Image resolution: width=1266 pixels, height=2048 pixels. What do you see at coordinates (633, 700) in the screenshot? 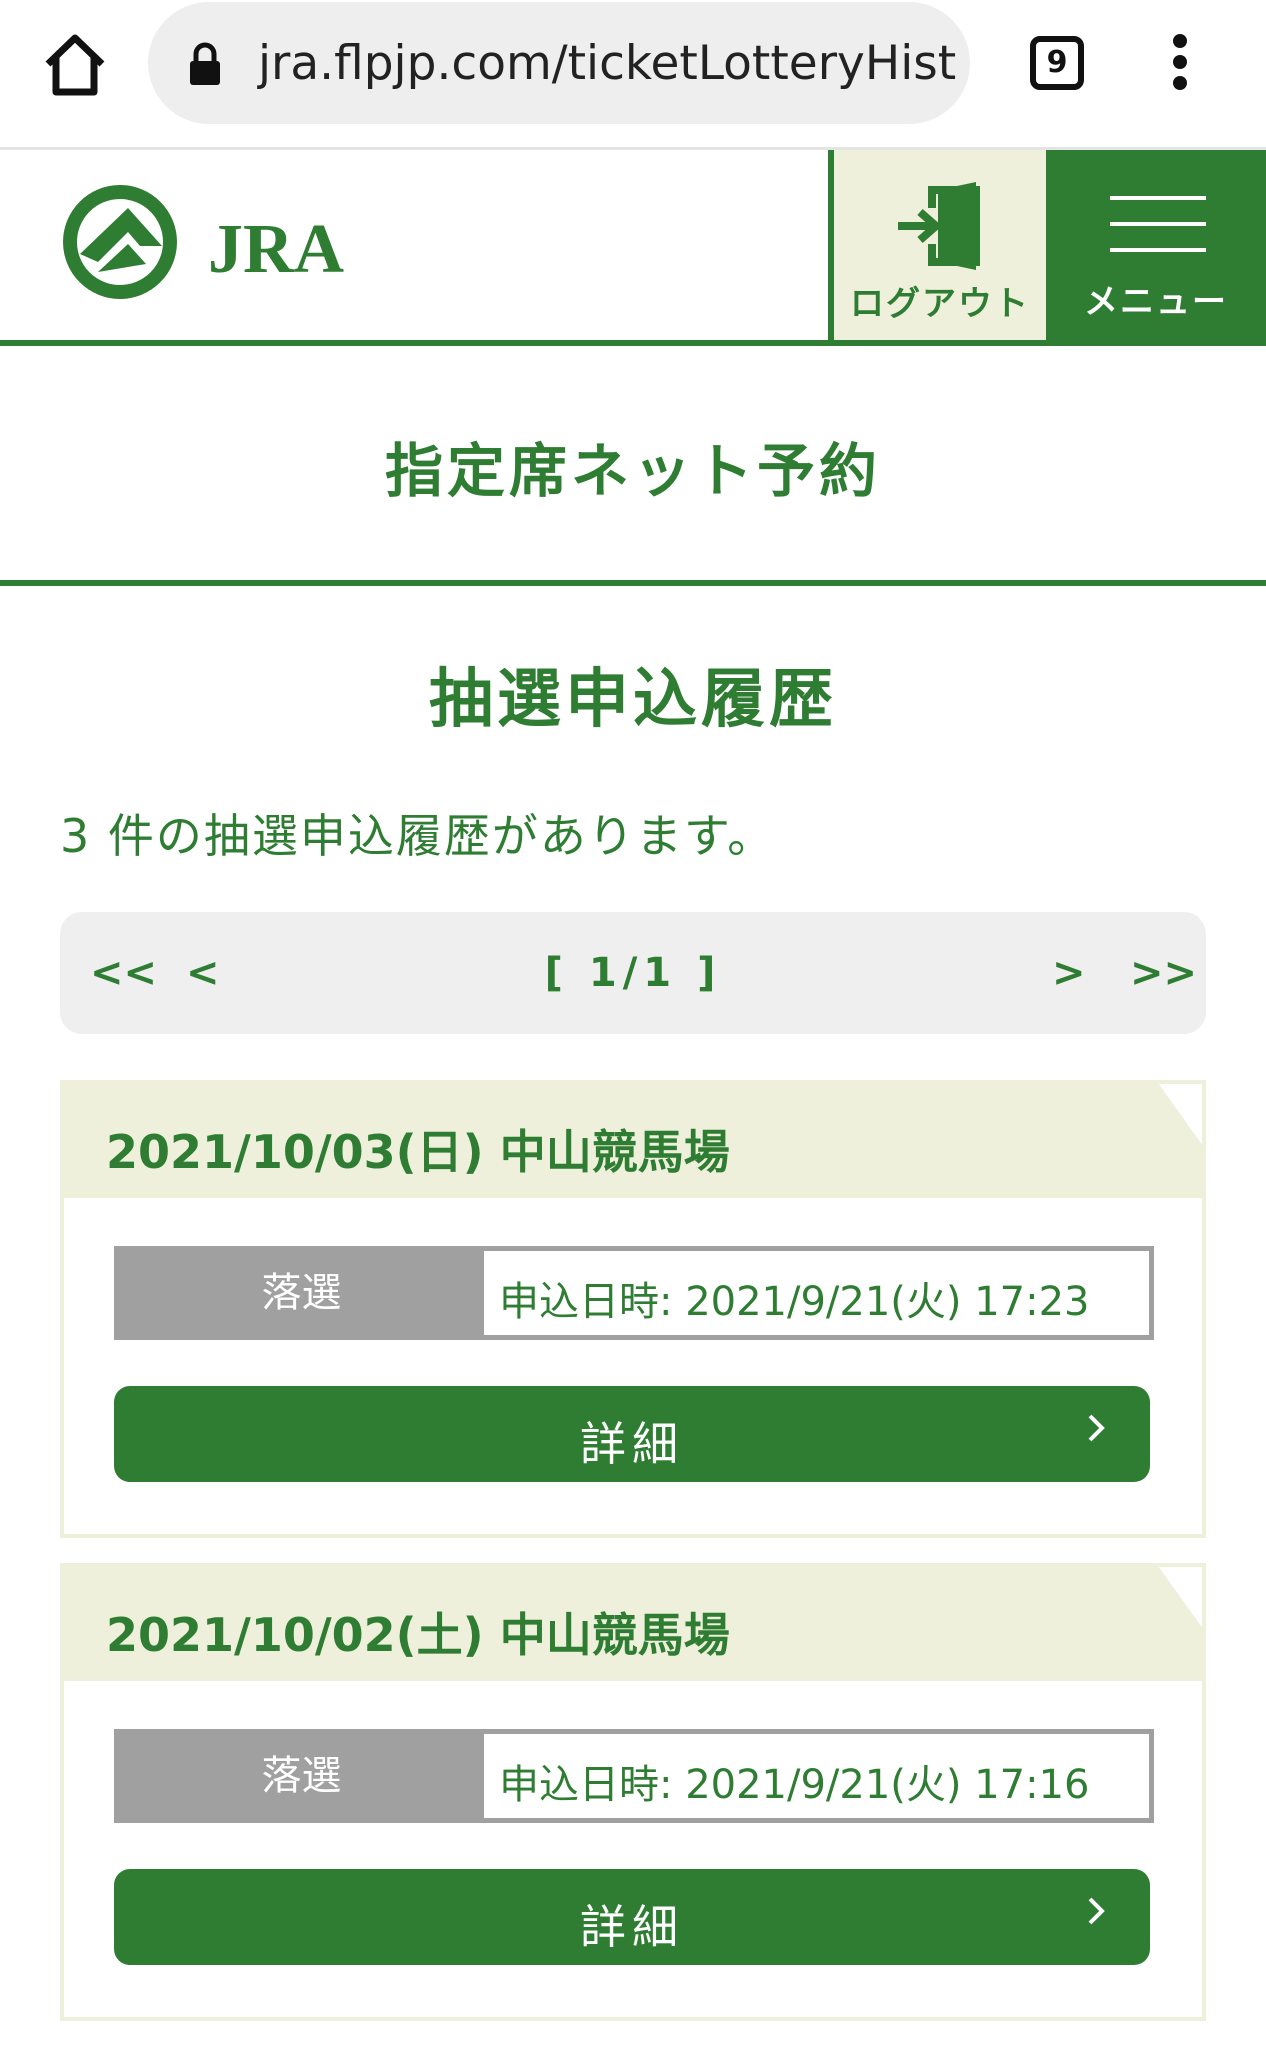
I see `page-title: 抽選申込履歴` at bounding box center [633, 700].